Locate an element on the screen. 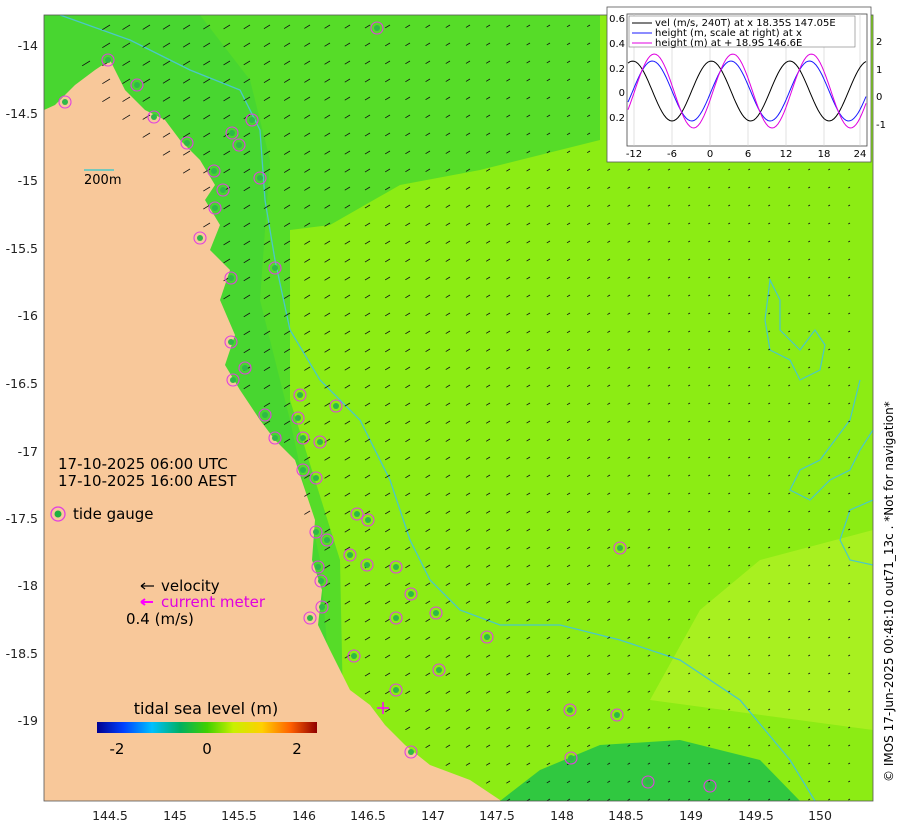  inset-right-tick: 0 is located at coordinates (879, 97).